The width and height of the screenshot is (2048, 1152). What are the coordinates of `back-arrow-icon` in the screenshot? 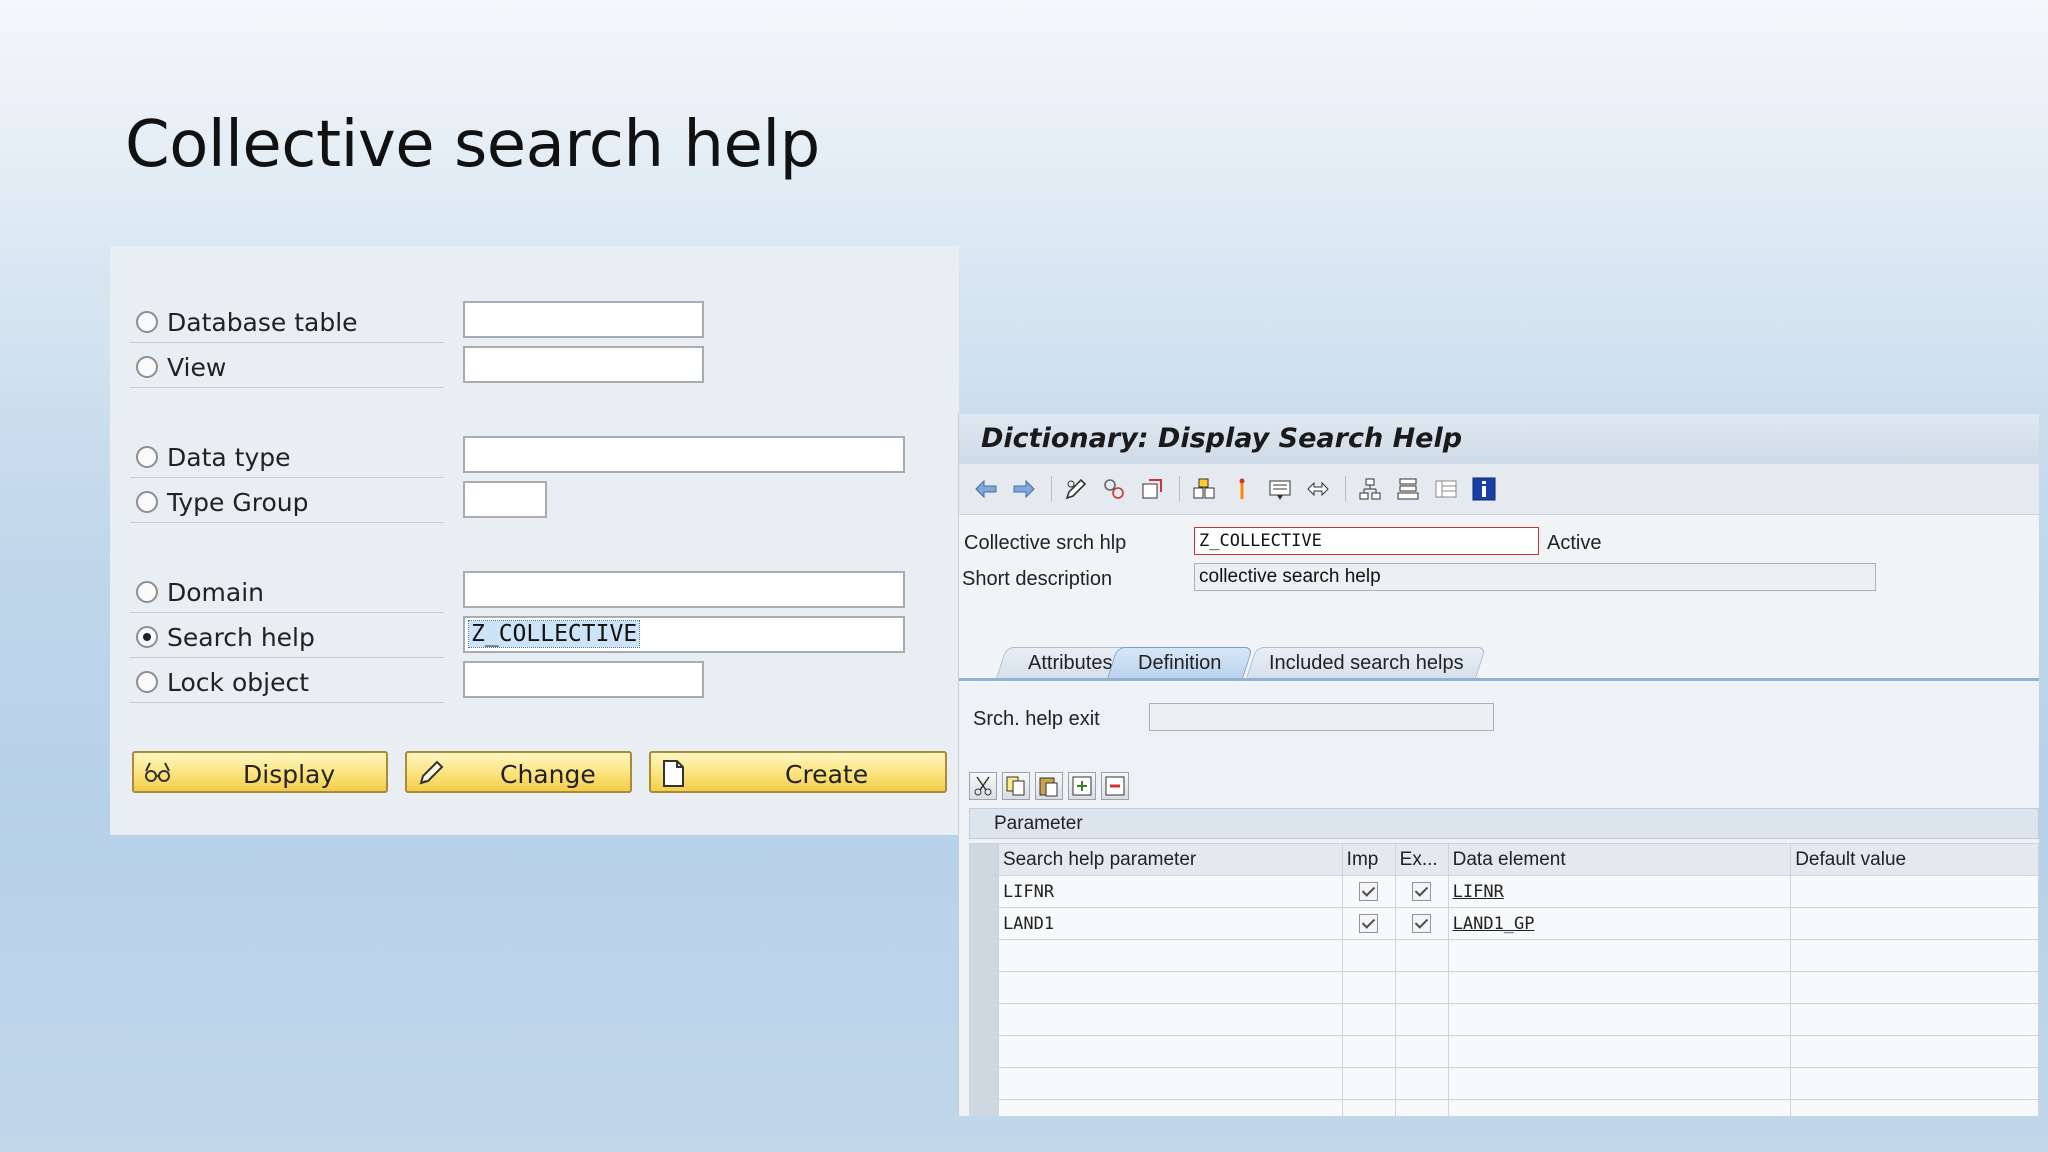 It's located at (986, 489).